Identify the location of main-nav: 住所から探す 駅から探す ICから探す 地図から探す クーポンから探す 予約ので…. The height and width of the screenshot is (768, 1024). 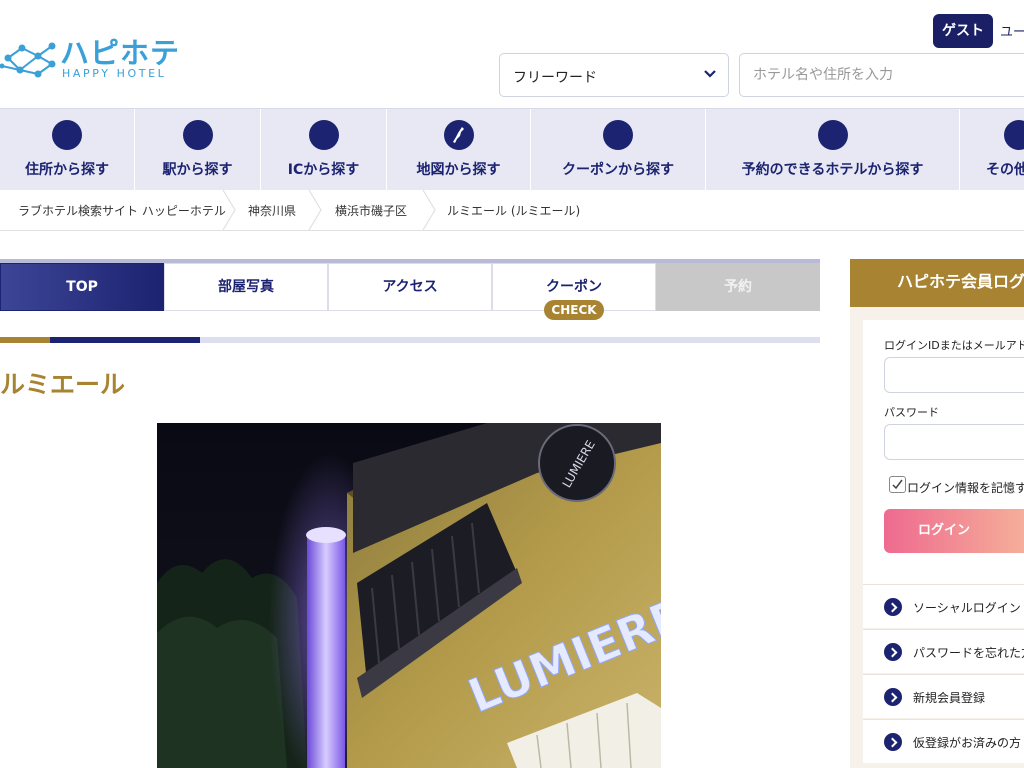
(512, 149).